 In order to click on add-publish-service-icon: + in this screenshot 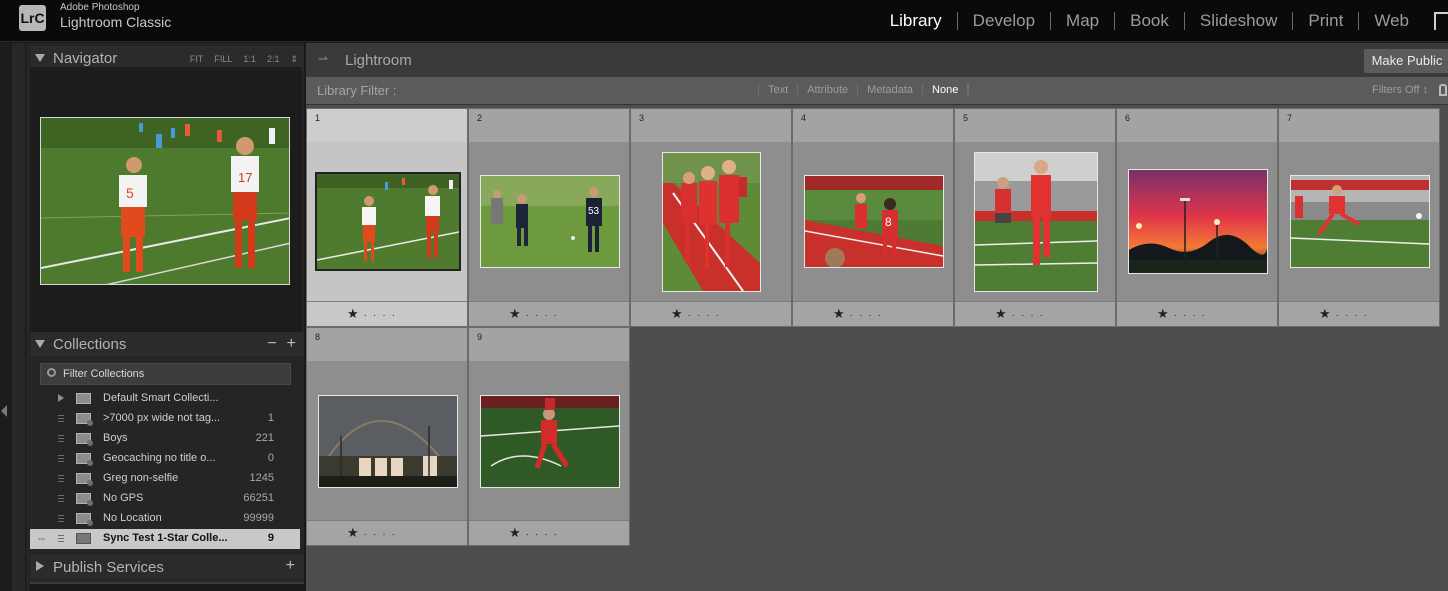, I will do `click(290, 566)`.